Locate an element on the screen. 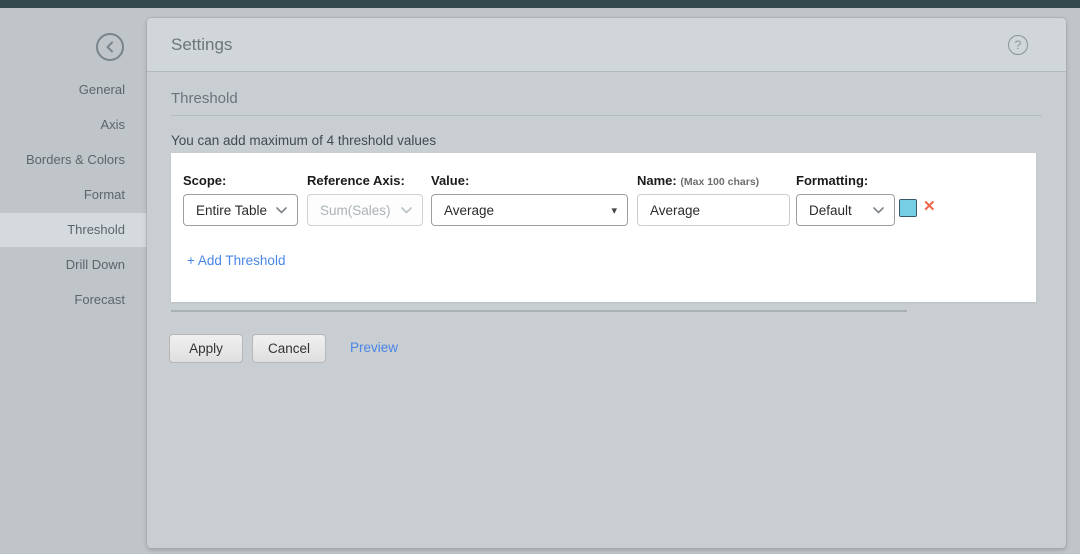 This screenshot has height=554, width=1080. sidebar-item-drill-down: Drill Down is located at coordinates (73, 265).